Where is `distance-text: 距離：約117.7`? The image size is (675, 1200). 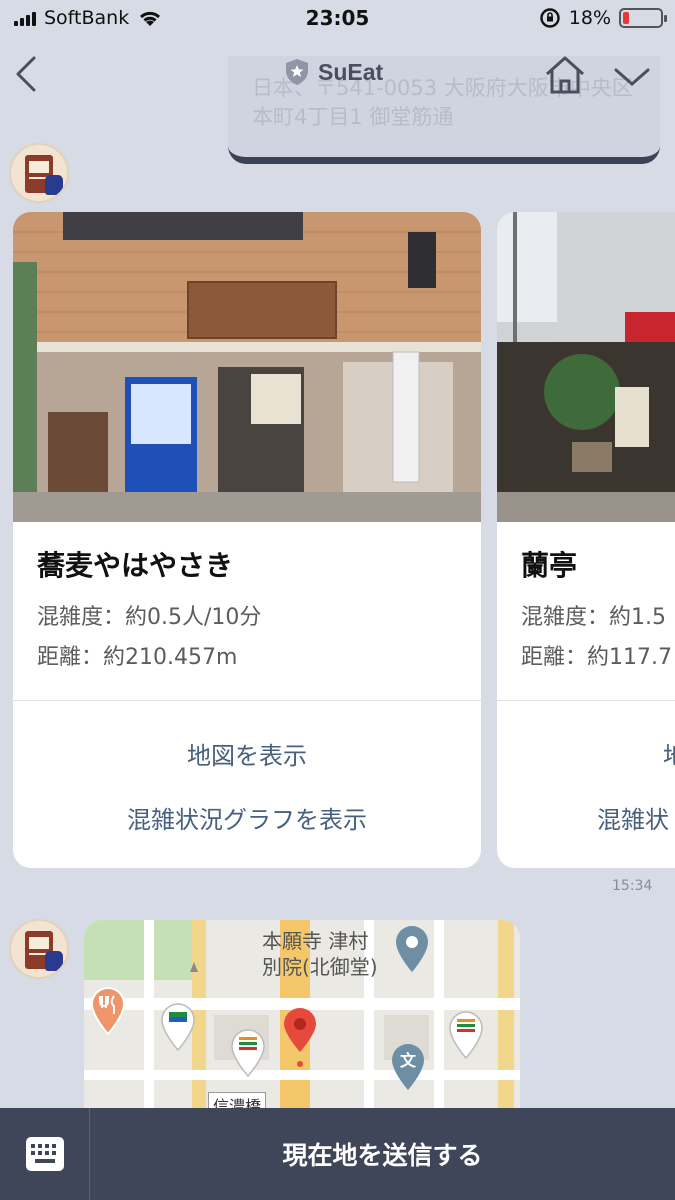 distance-text: 距離：約117.7 is located at coordinates (596, 657).